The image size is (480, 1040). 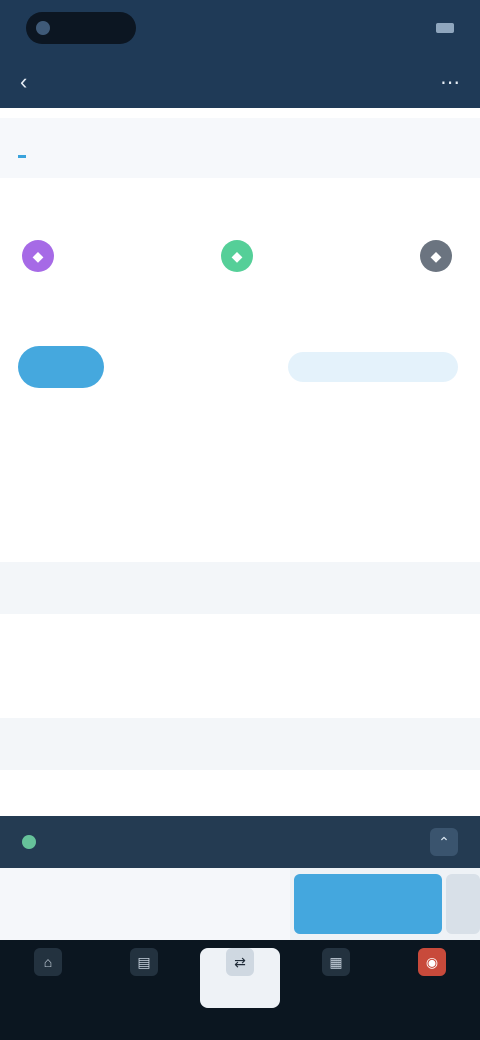 I want to click on more-icon: ⋯, so click(x=440, y=82).